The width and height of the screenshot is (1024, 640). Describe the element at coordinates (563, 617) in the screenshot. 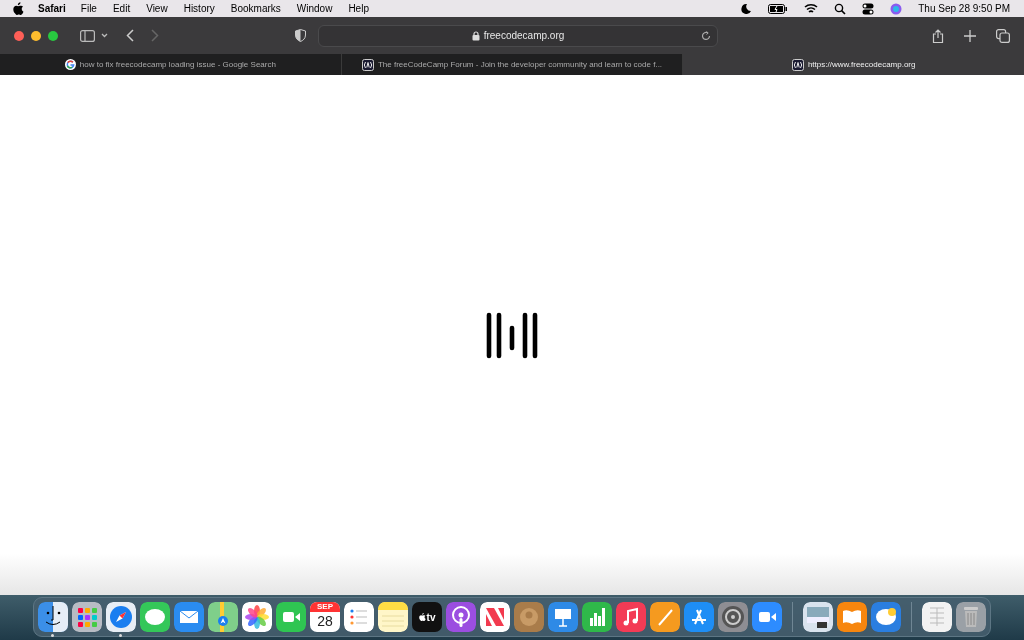

I see `presentation-icon` at that location.